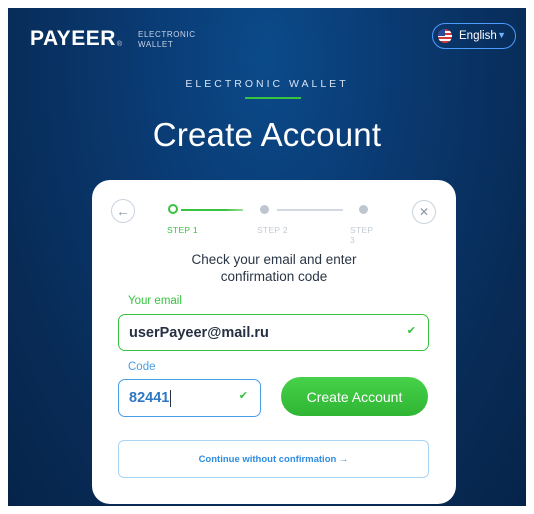  Describe the element at coordinates (119, 44) in the screenshot. I see `brand-registered-mark: ®` at that location.